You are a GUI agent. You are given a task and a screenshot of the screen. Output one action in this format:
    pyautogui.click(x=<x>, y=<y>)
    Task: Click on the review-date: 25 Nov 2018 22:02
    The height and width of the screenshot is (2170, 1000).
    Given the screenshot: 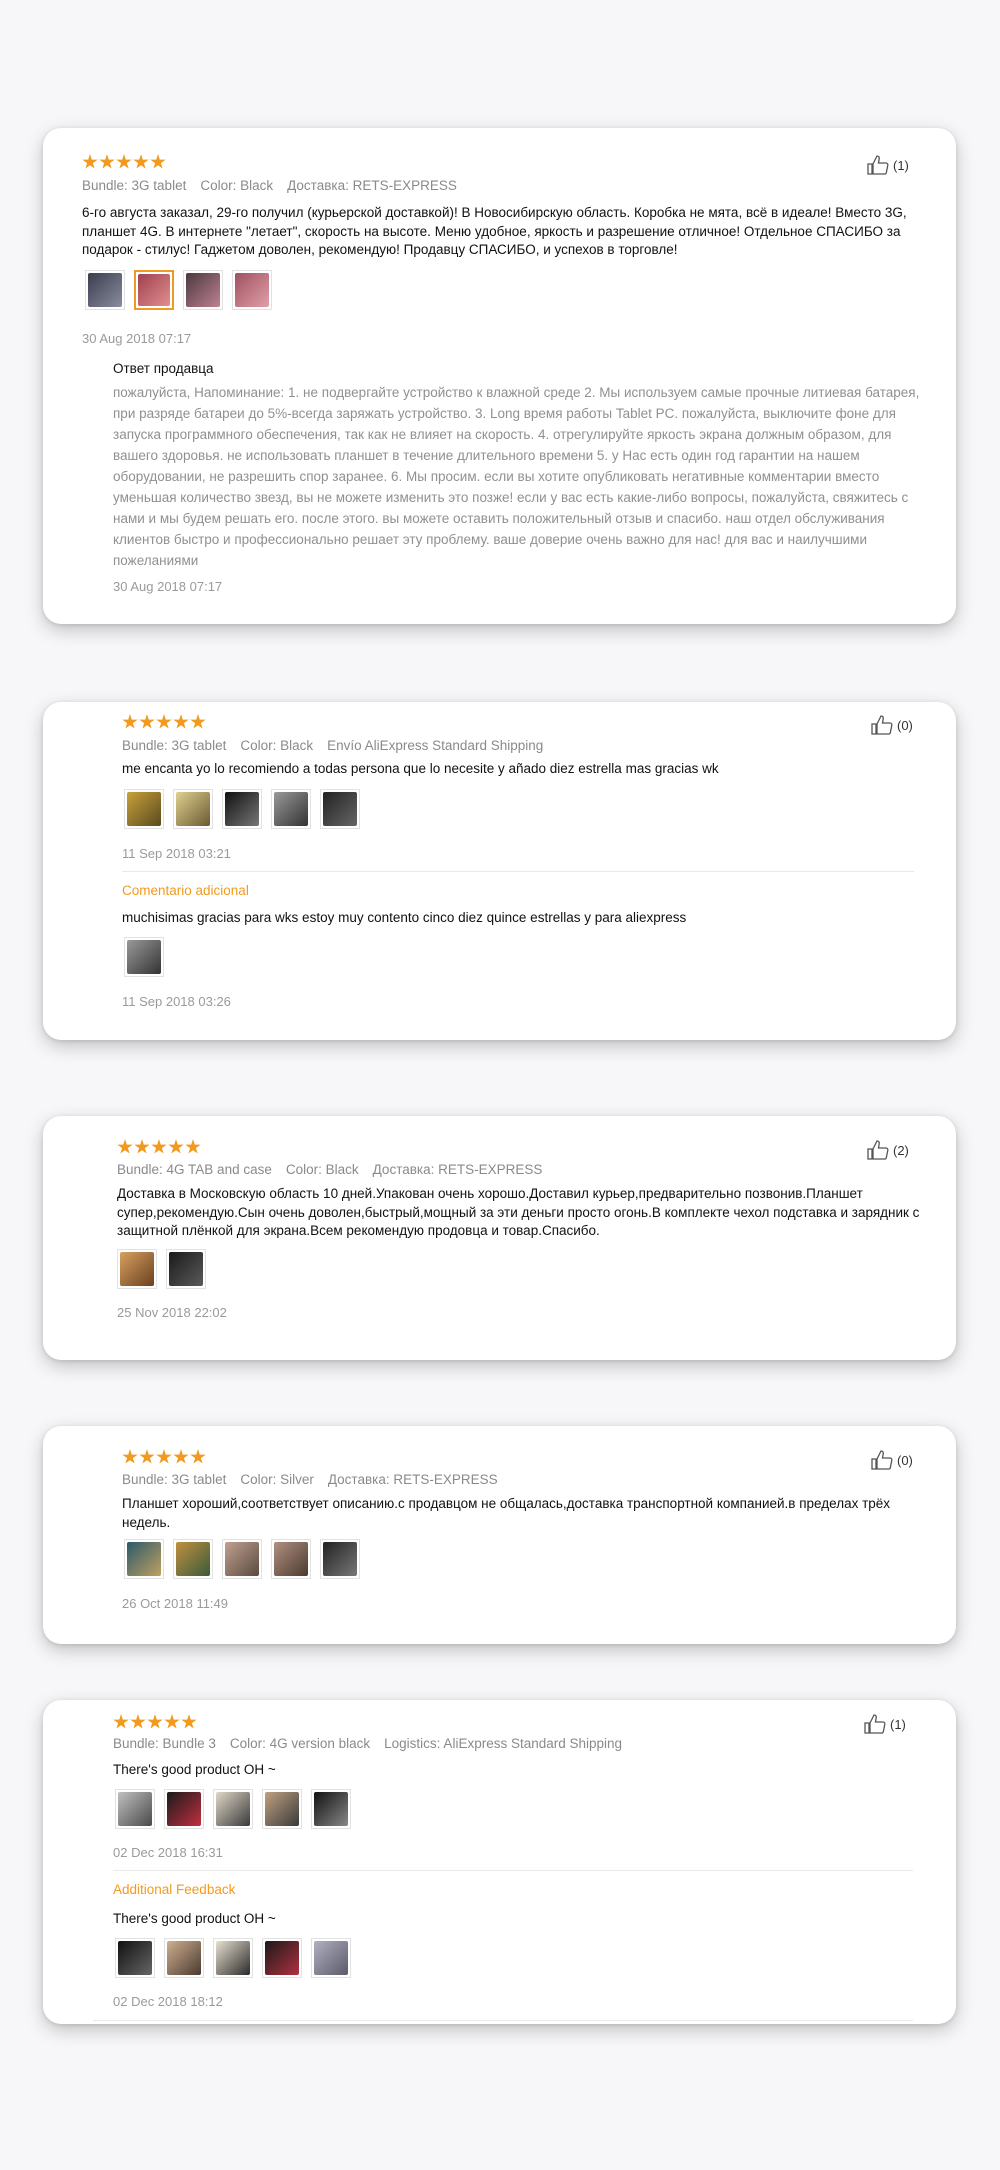 What is the action you would take?
    pyautogui.click(x=172, y=1312)
    